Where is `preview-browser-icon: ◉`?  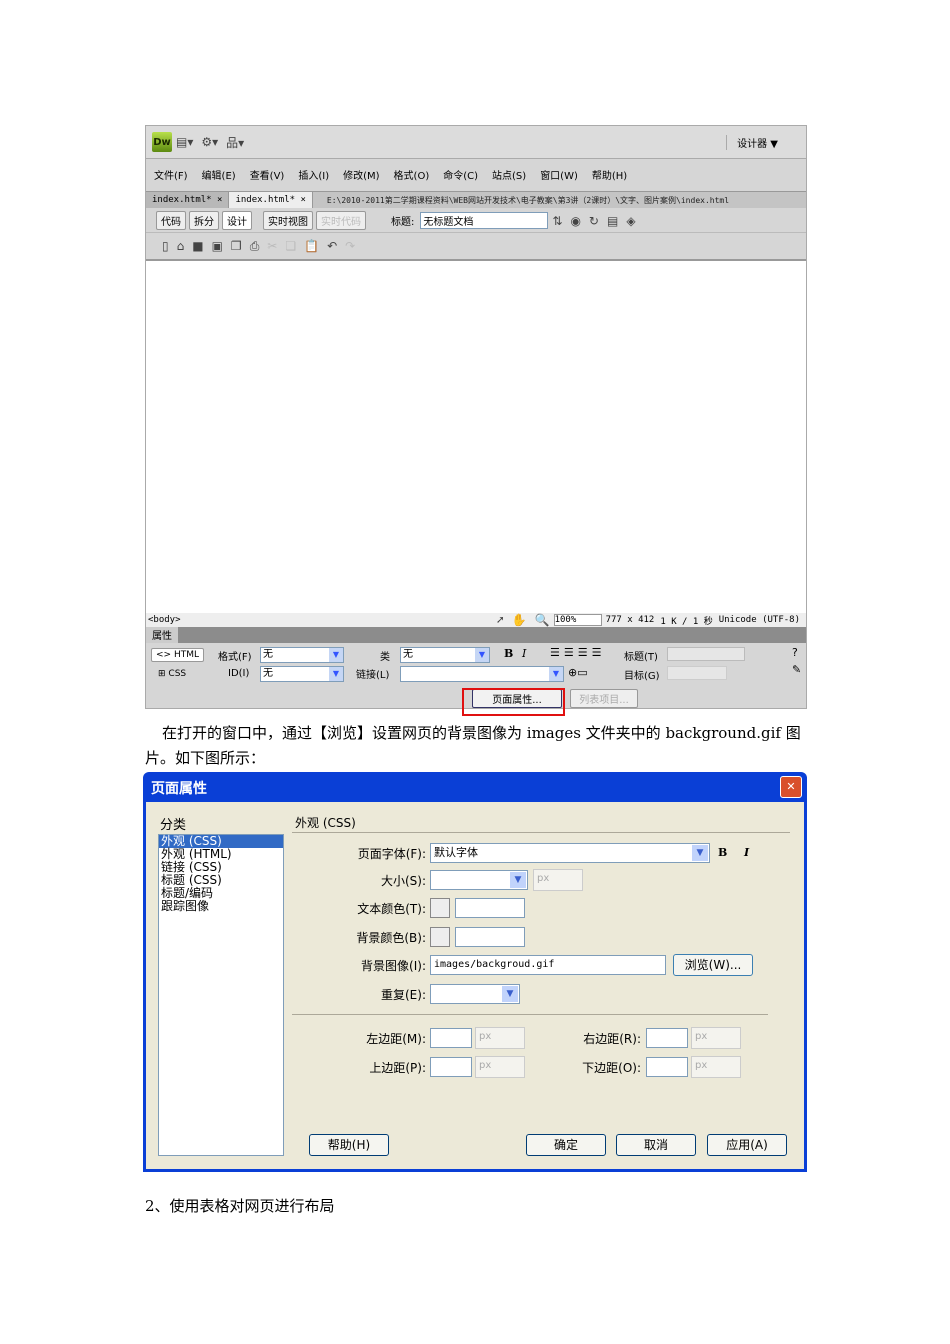
preview-browser-icon: ◉ is located at coordinates (575, 221).